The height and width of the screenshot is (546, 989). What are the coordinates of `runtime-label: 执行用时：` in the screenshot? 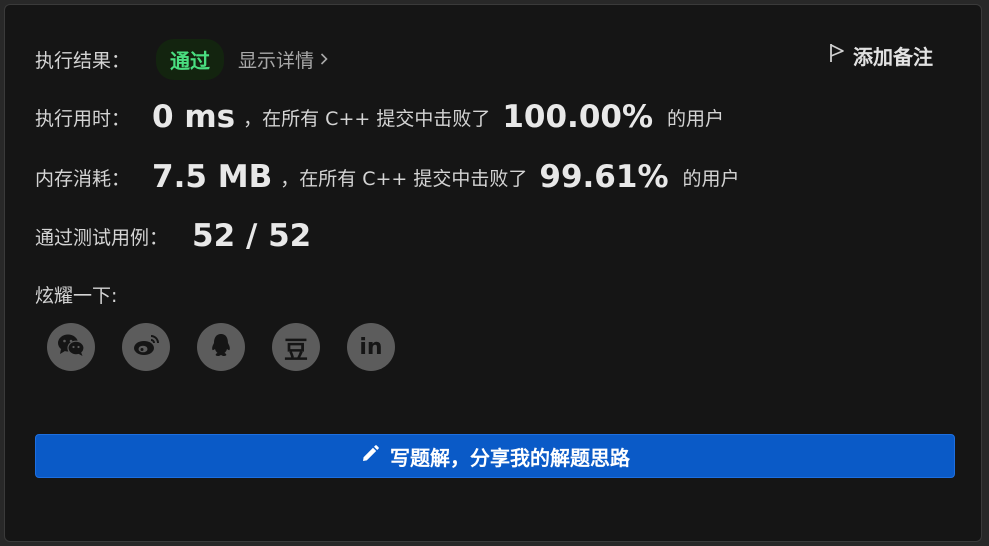 It's located at (83, 118).